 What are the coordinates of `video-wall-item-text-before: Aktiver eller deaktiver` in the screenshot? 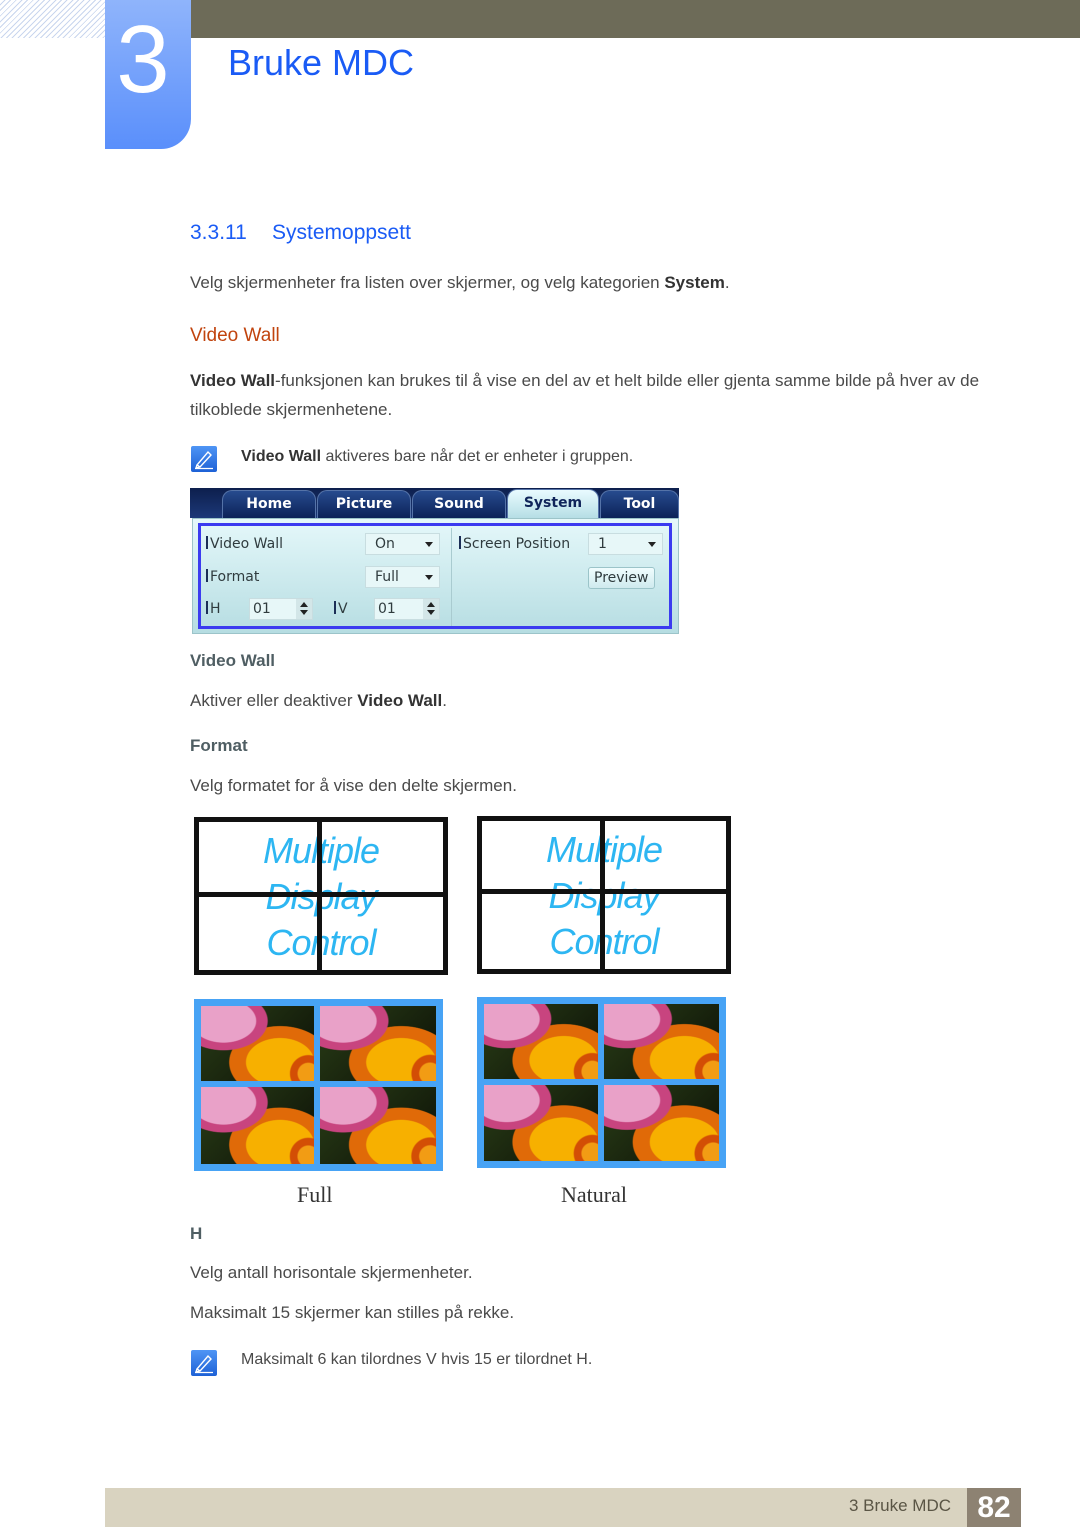 It's located at (274, 700).